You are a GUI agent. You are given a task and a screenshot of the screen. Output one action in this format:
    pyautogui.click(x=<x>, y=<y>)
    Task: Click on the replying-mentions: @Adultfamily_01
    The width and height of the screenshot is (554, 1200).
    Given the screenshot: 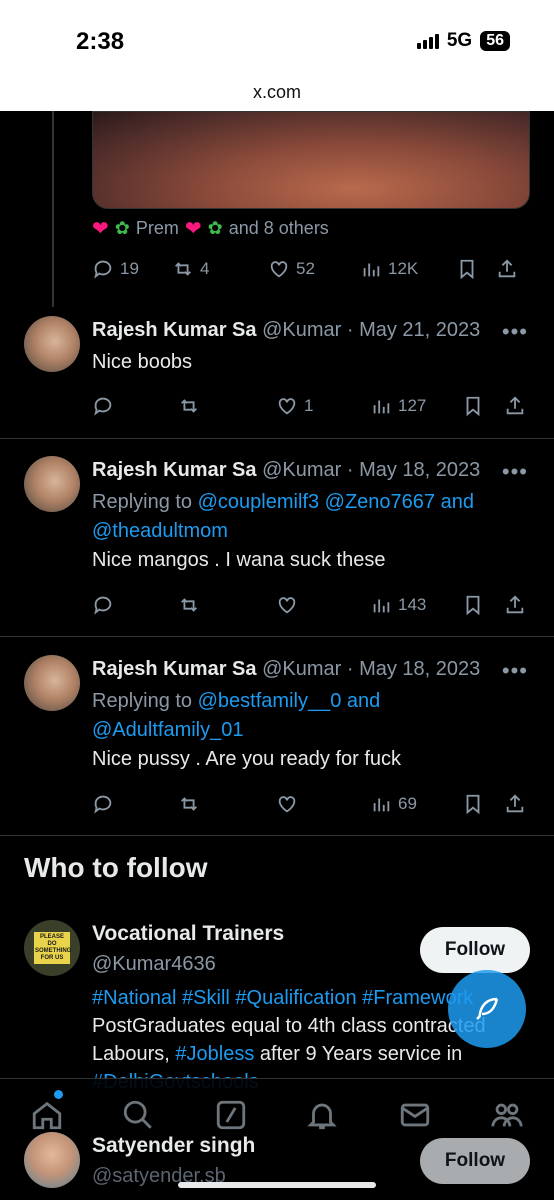 What is the action you would take?
    pyautogui.click(x=167, y=730)
    